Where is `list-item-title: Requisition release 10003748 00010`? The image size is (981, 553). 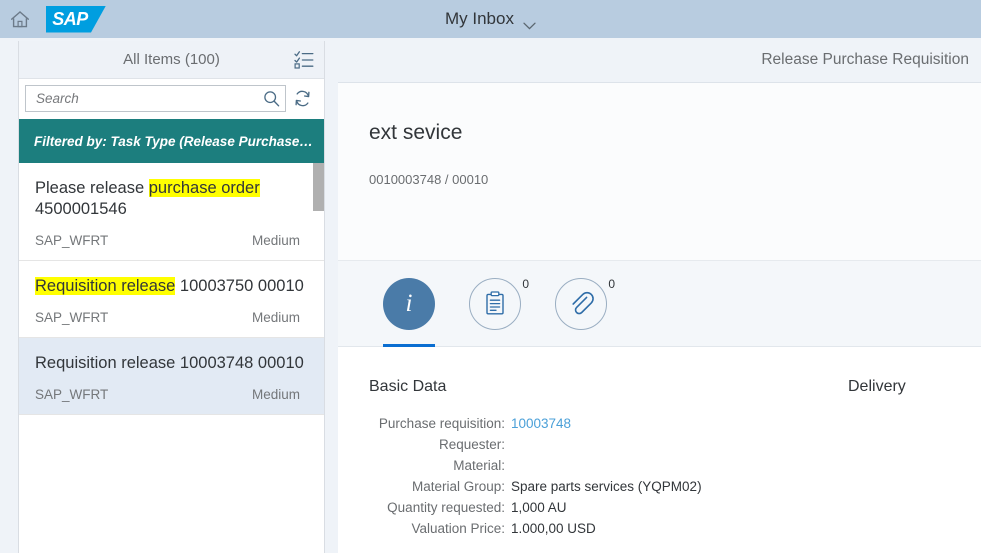
list-item-title: Requisition release 10003748 00010 is located at coordinates (171, 363).